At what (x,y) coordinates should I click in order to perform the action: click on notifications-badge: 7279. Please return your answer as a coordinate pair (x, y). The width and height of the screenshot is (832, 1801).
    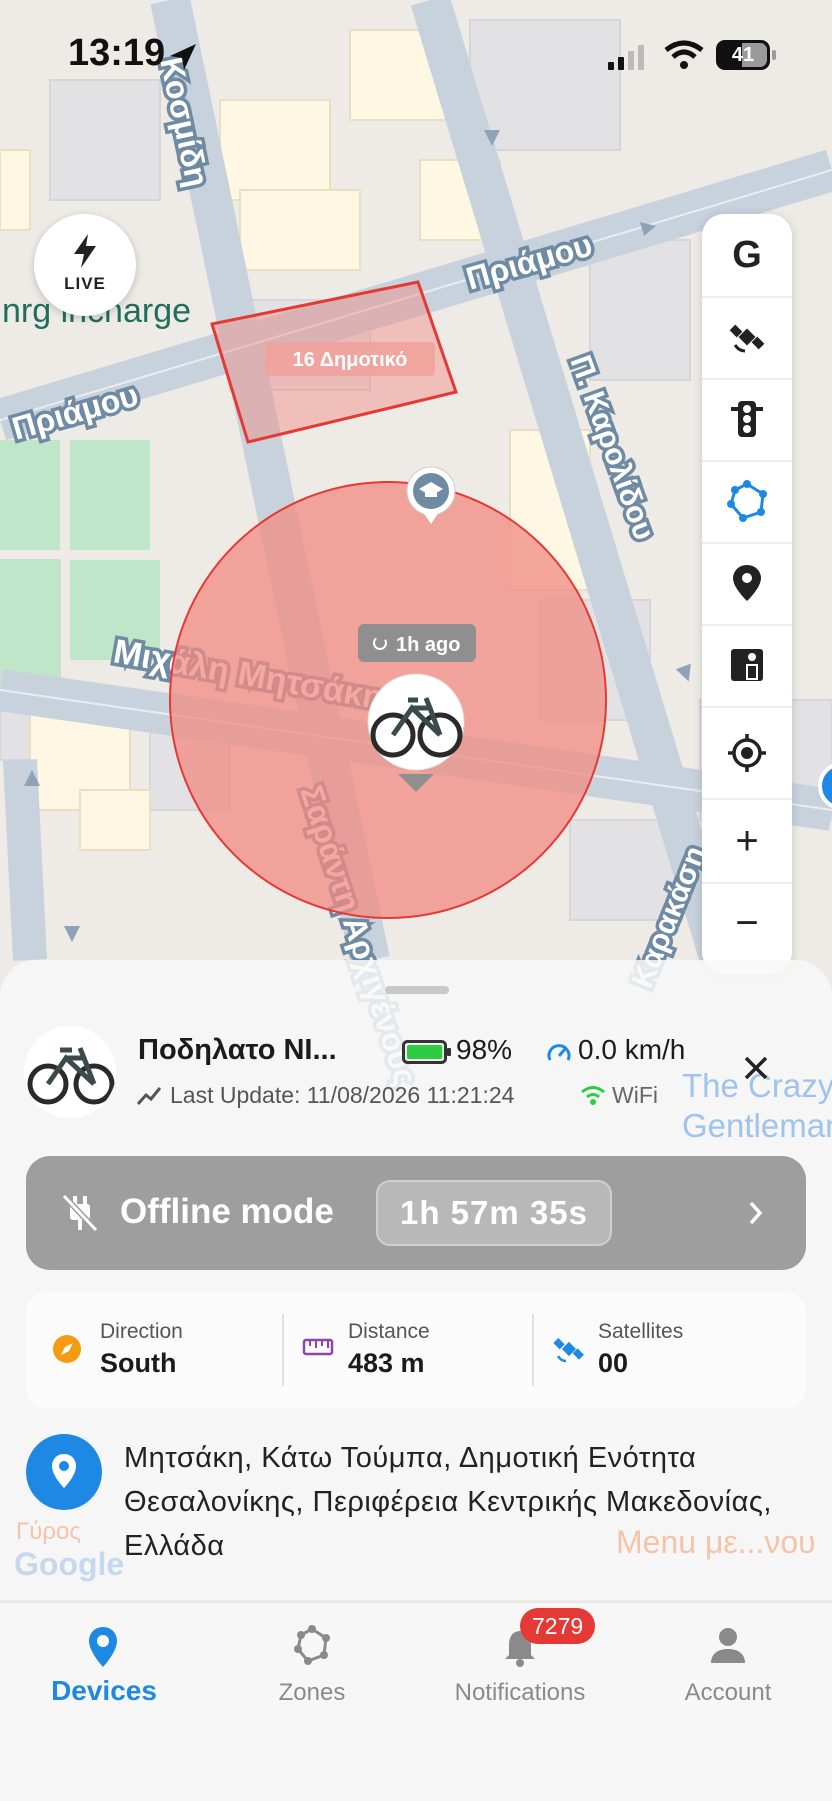
    Looking at the image, I should click on (558, 1626).